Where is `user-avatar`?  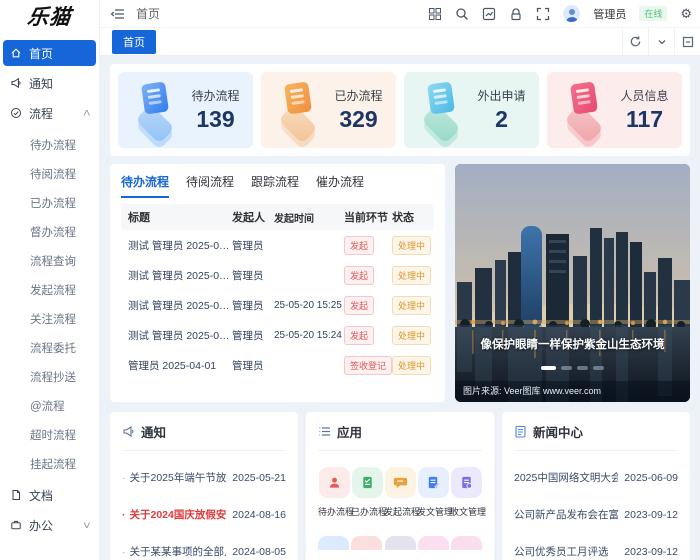
user-avatar is located at coordinates (572, 13).